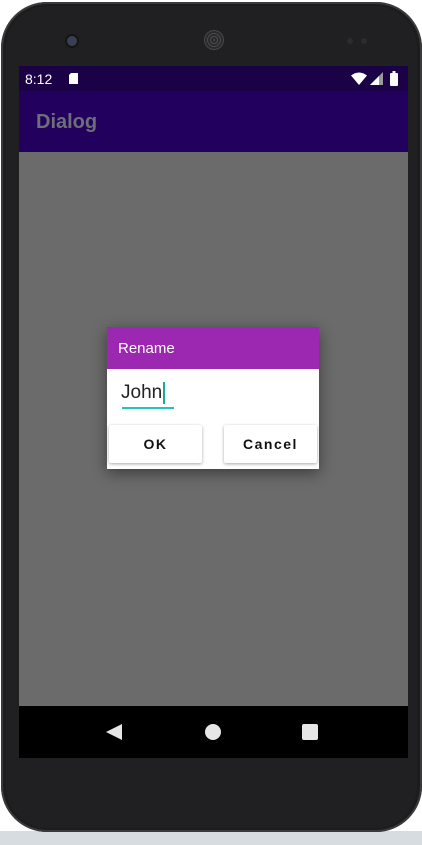 This screenshot has height=845, width=422. I want to click on signal-icon, so click(376, 78).